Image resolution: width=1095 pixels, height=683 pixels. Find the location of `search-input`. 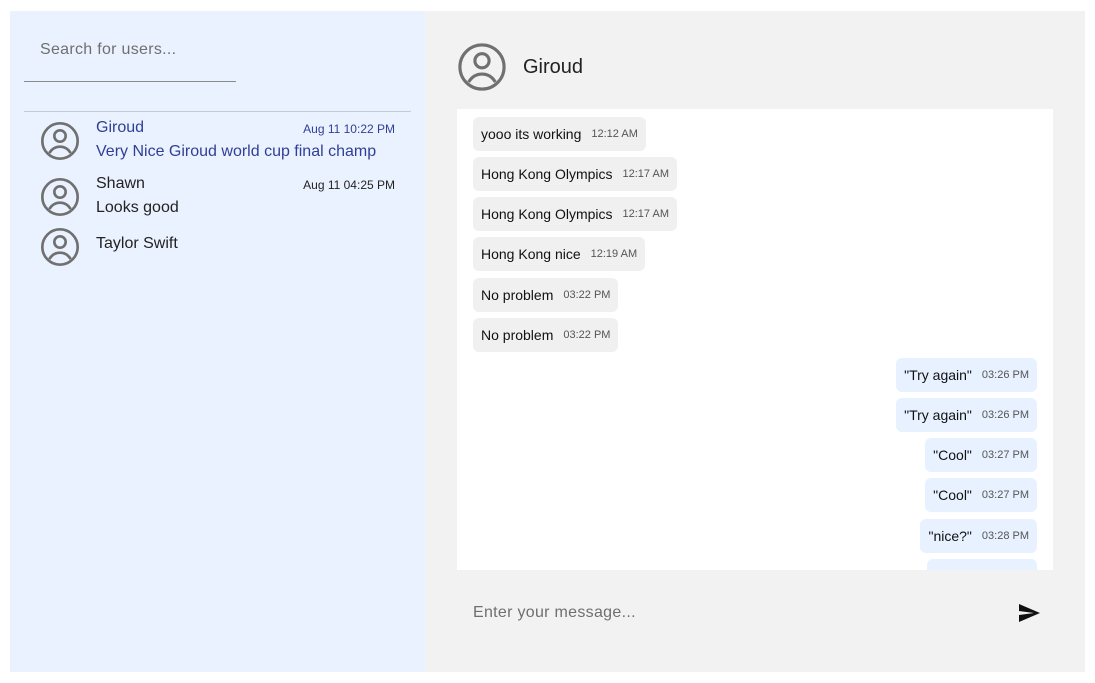

search-input is located at coordinates (130, 50).